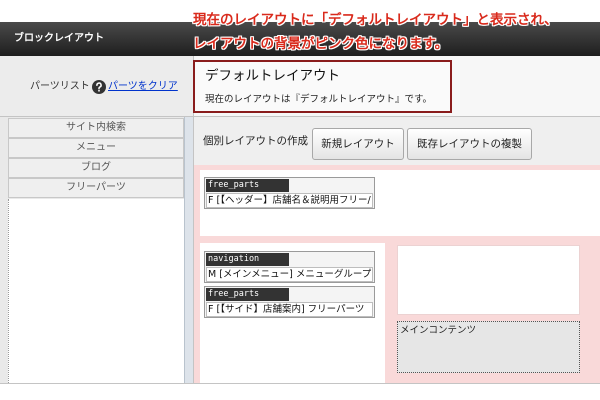 The width and height of the screenshot is (600, 400). What do you see at coordinates (469, 144) in the screenshot?
I see `duplicate-layout-button: 既存レイアウトの複製` at bounding box center [469, 144].